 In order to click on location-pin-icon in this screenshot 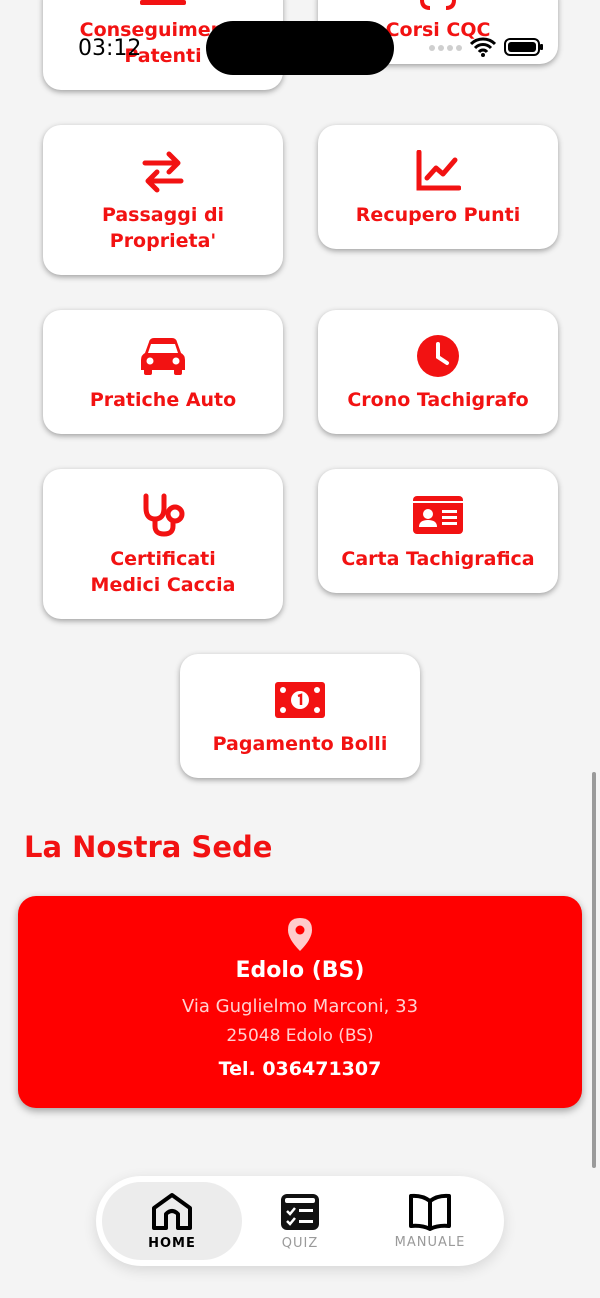, I will do `click(300, 934)`.